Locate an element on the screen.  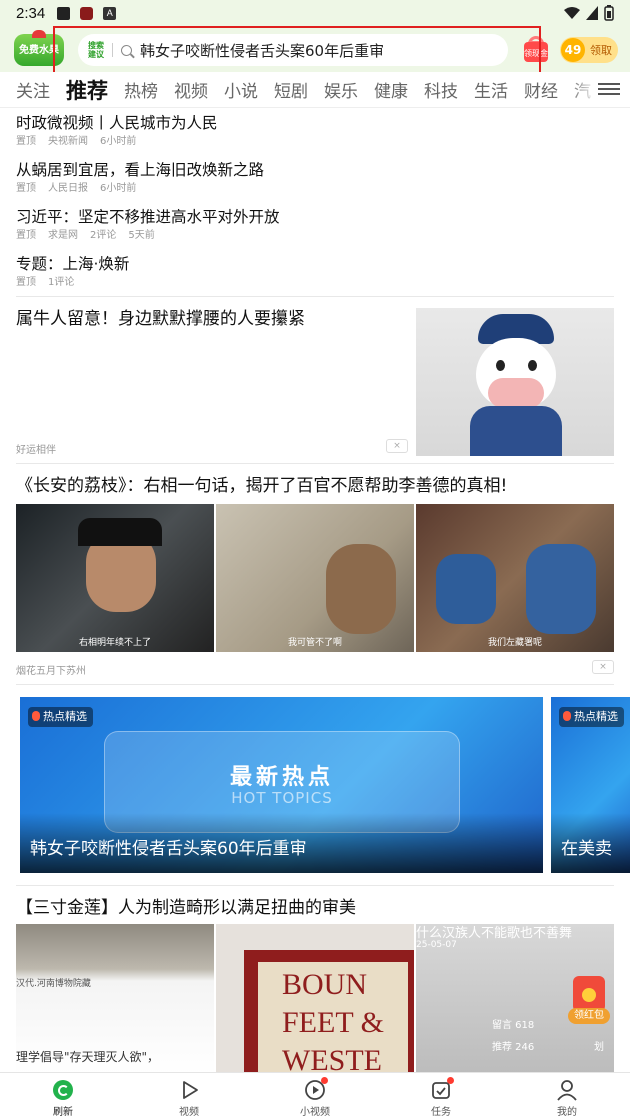
profile-icon is located at coordinates (567, 1090).